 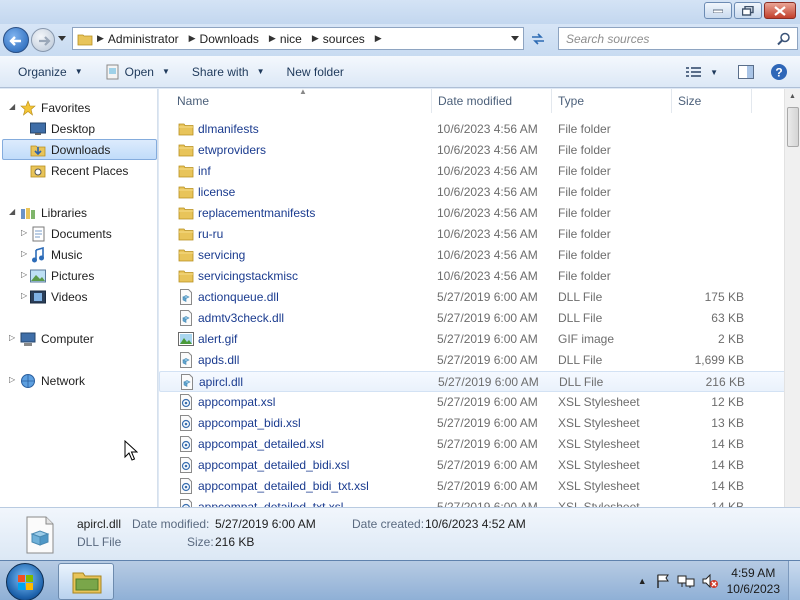 What do you see at coordinates (794, 580) in the screenshot?
I see `show-desktop-button` at bounding box center [794, 580].